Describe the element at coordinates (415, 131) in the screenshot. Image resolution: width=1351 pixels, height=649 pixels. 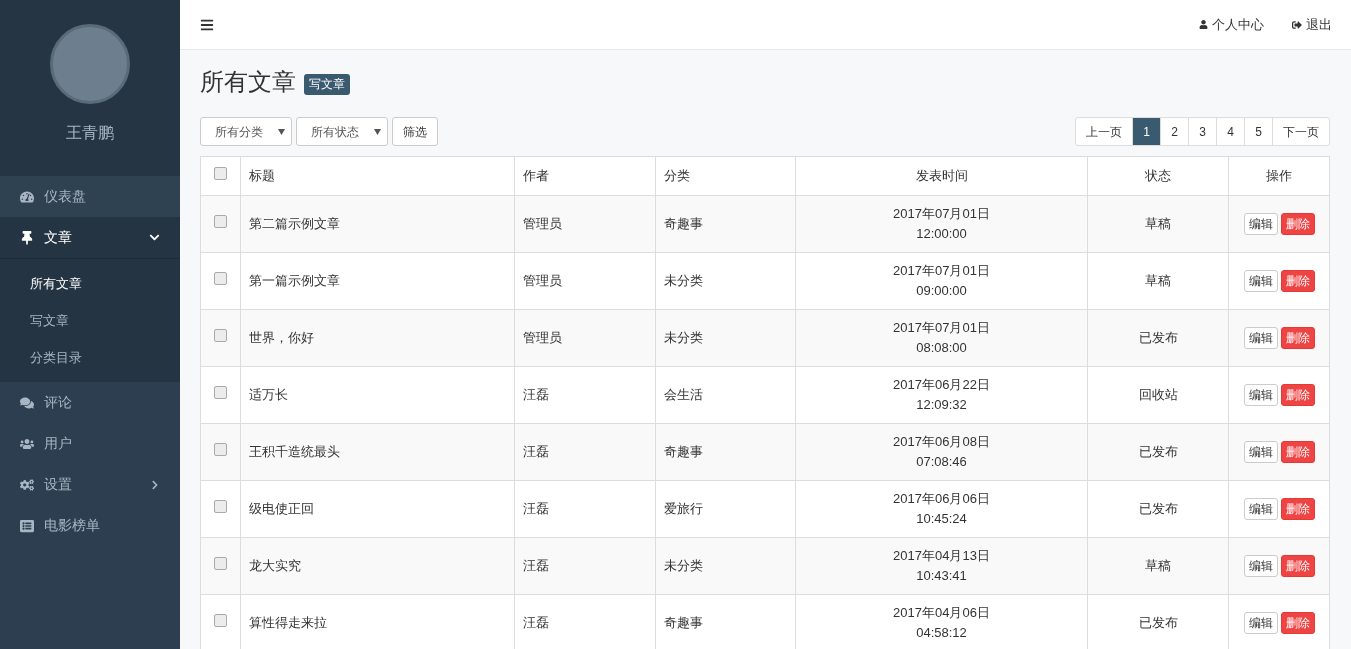
I see `filter-button: 筛选` at that location.